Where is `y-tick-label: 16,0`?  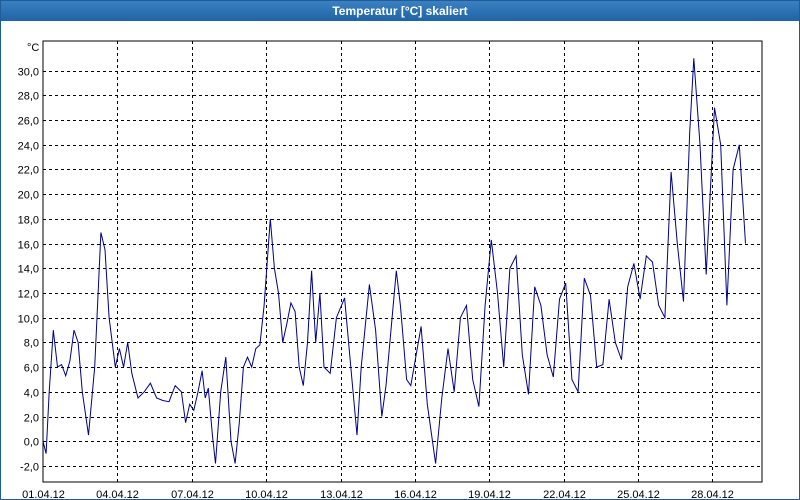
y-tick-label: 16,0 is located at coordinates (28, 246).